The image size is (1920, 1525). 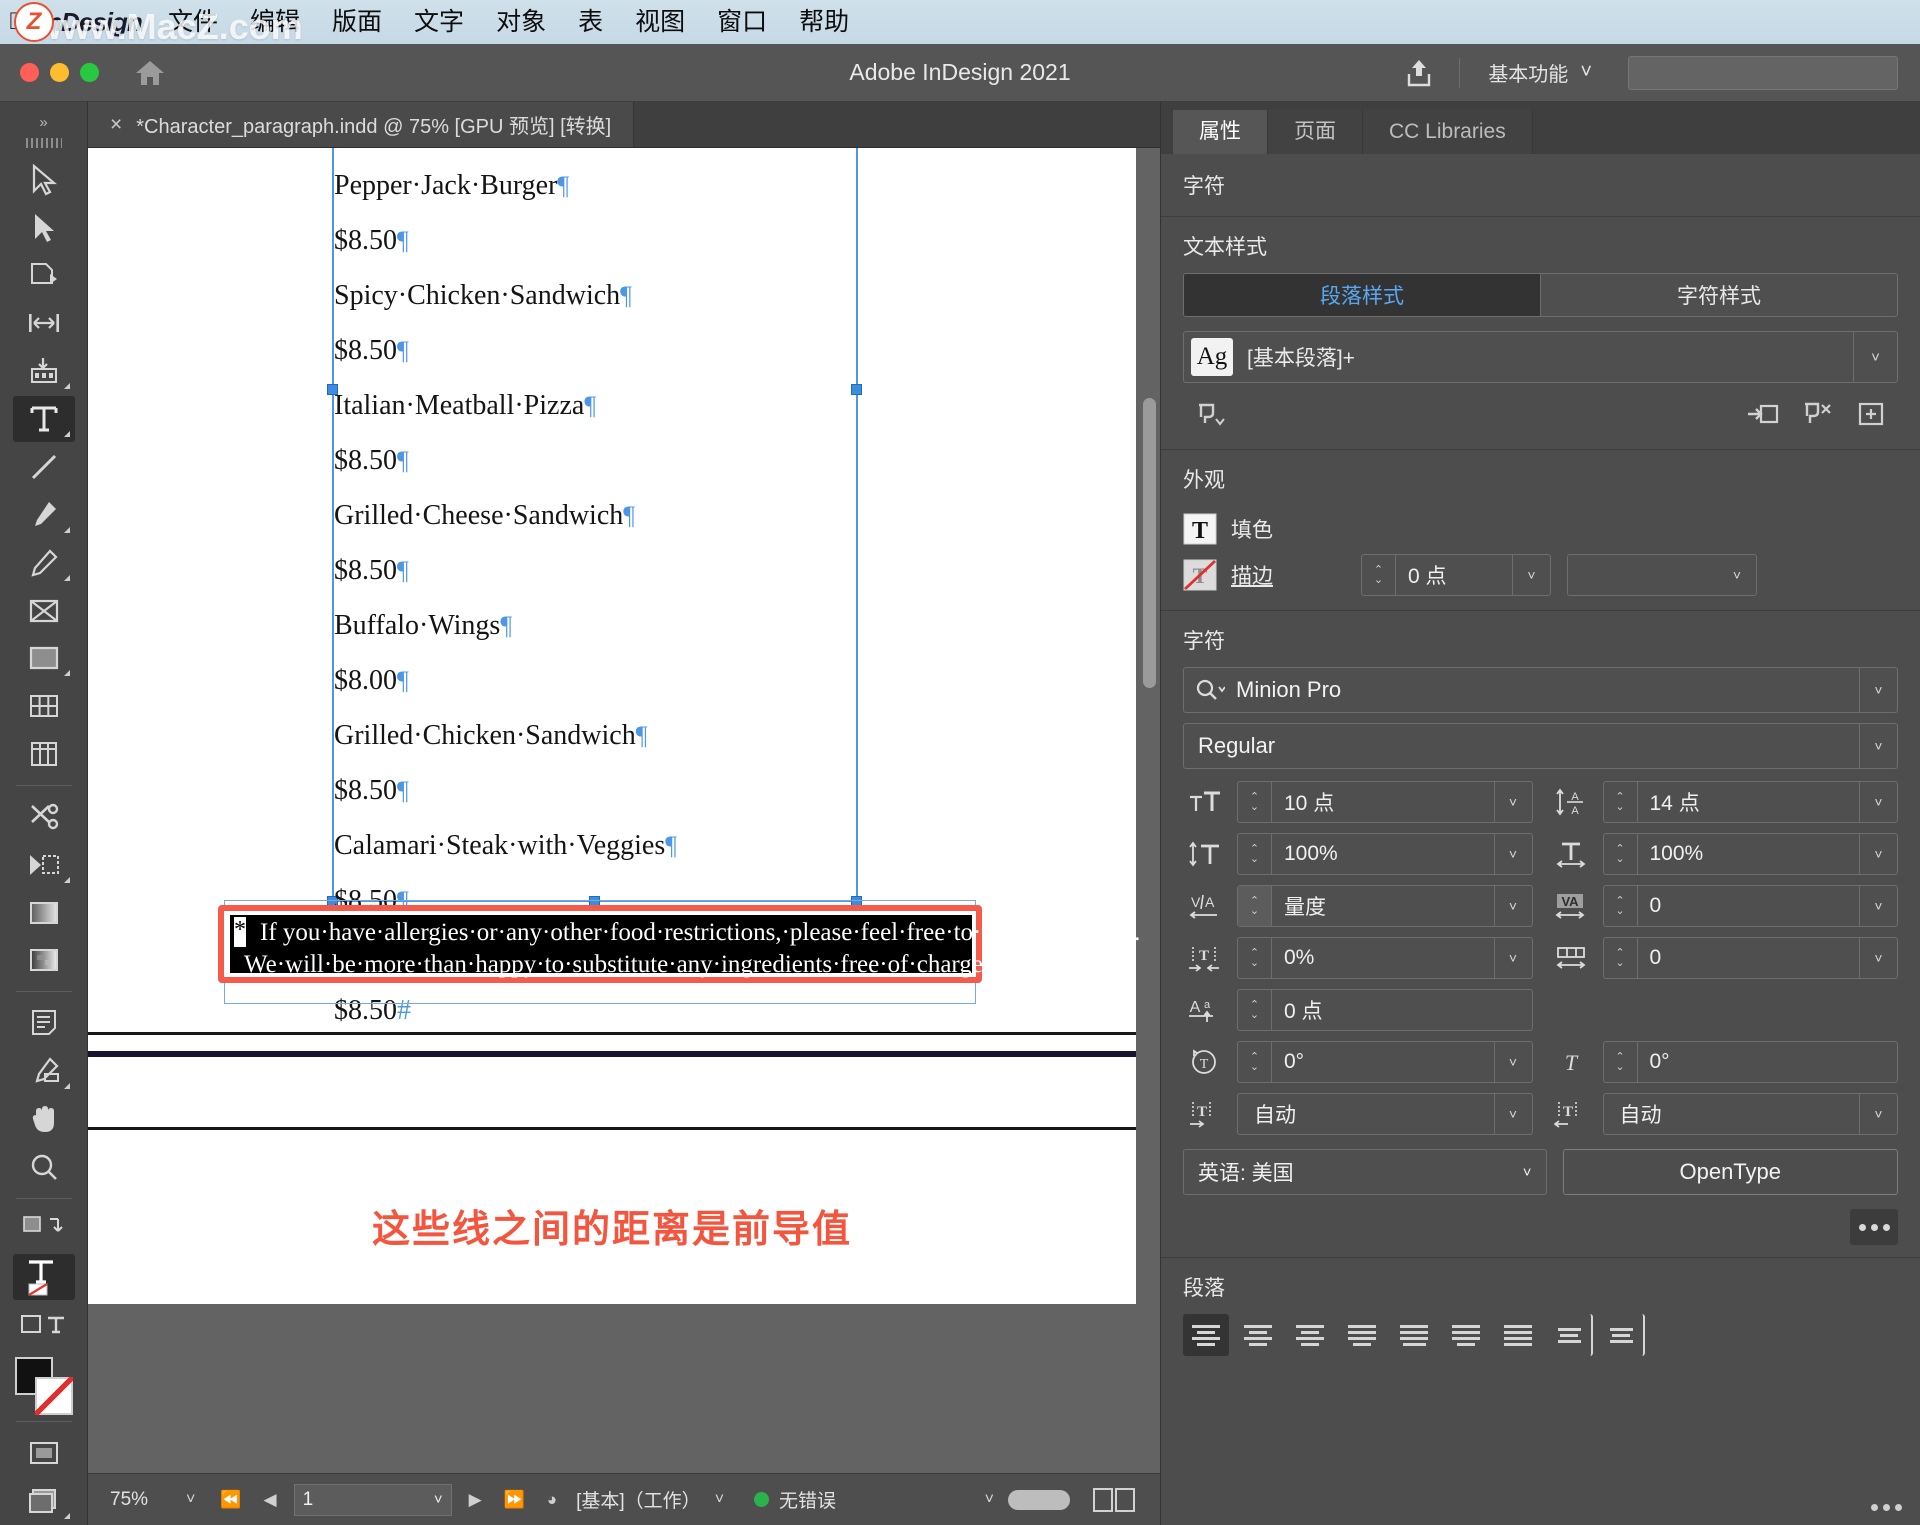 What do you see at coordinates (44, 706) in the screenshot?
I see `table-tool` at bounding box center [44, 706].